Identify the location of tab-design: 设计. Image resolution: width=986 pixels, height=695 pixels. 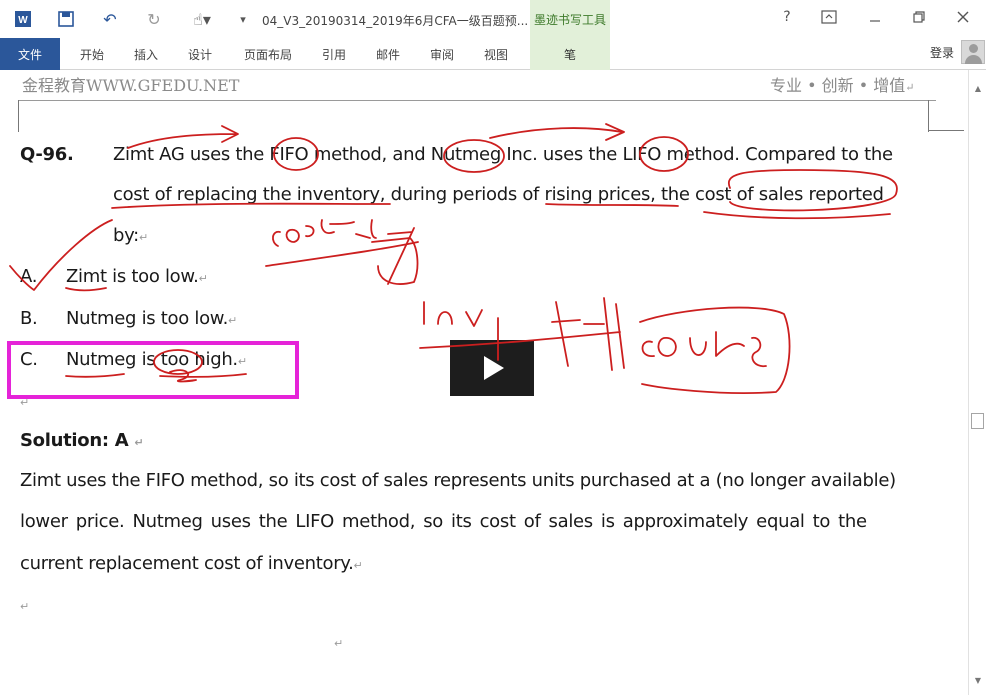
(200, 54).